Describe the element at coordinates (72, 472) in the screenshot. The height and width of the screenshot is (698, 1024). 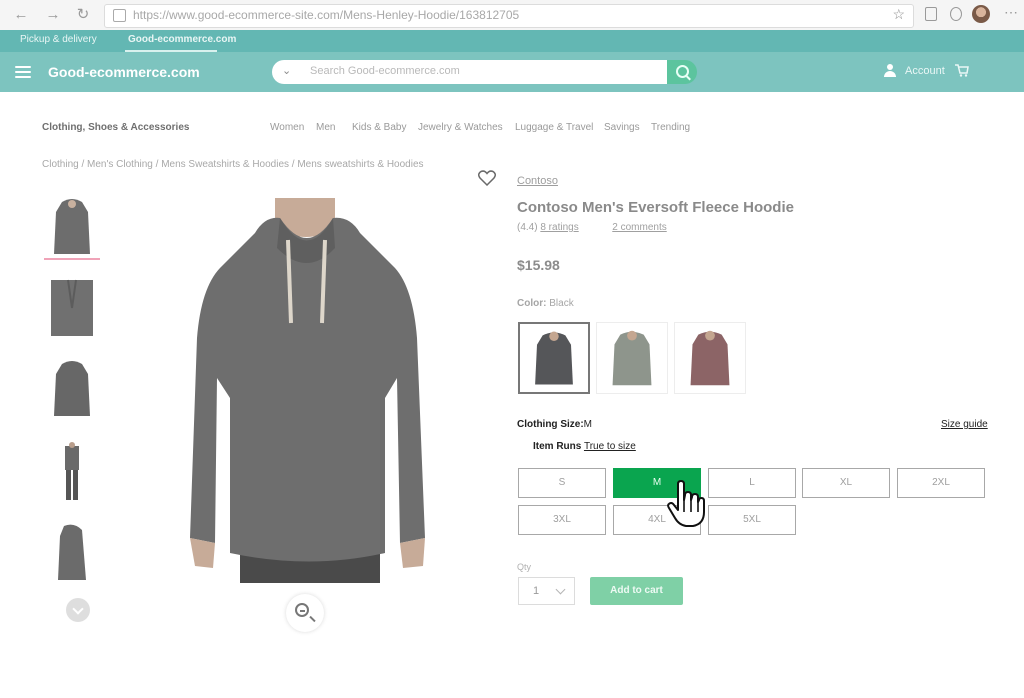
I see `thumbnail-full-body` at that location.